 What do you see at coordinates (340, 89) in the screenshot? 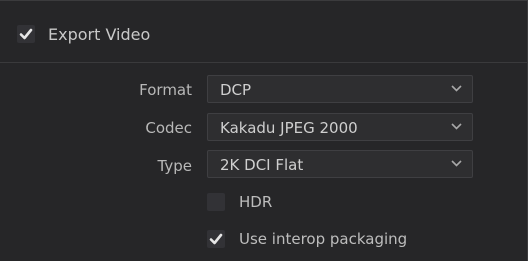
I see `format-dropdown: DCP` at bounding box center [340, 89].